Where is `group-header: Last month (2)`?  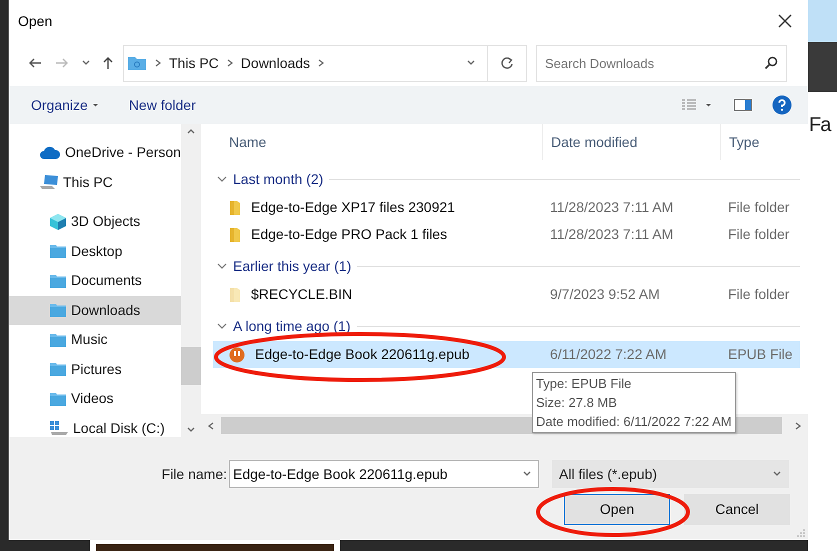 group-header: Last month (2) is located at coordinates (270, 179).